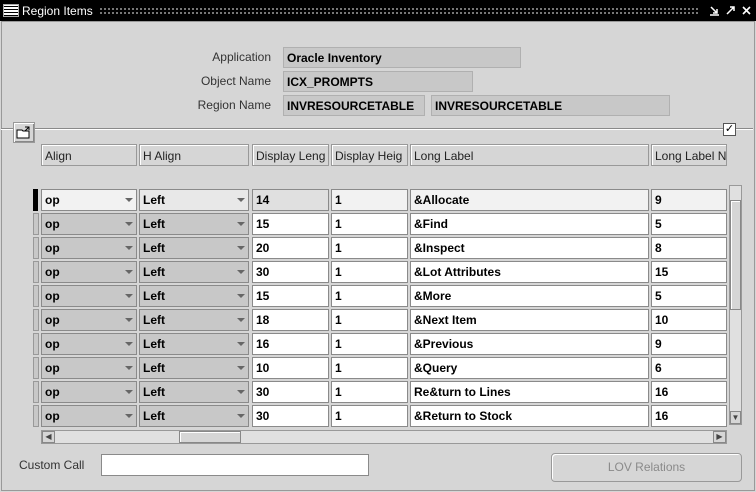 Image resolution: width=756 pixels, height=492 pixels. I want to click on col-header-long-label: Long Label, so click(529, 155).